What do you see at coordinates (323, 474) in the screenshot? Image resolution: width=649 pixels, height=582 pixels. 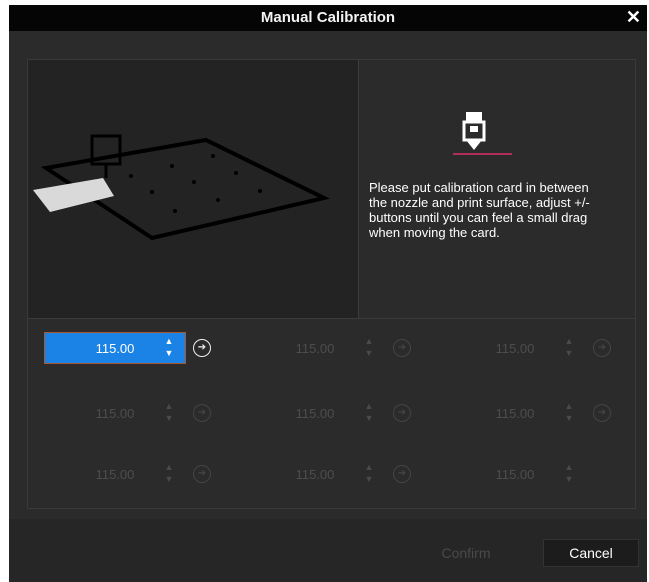 I see `calibration-point-8: 115.00 ▲ ▼ ➔` at bounding box center [323, 474].